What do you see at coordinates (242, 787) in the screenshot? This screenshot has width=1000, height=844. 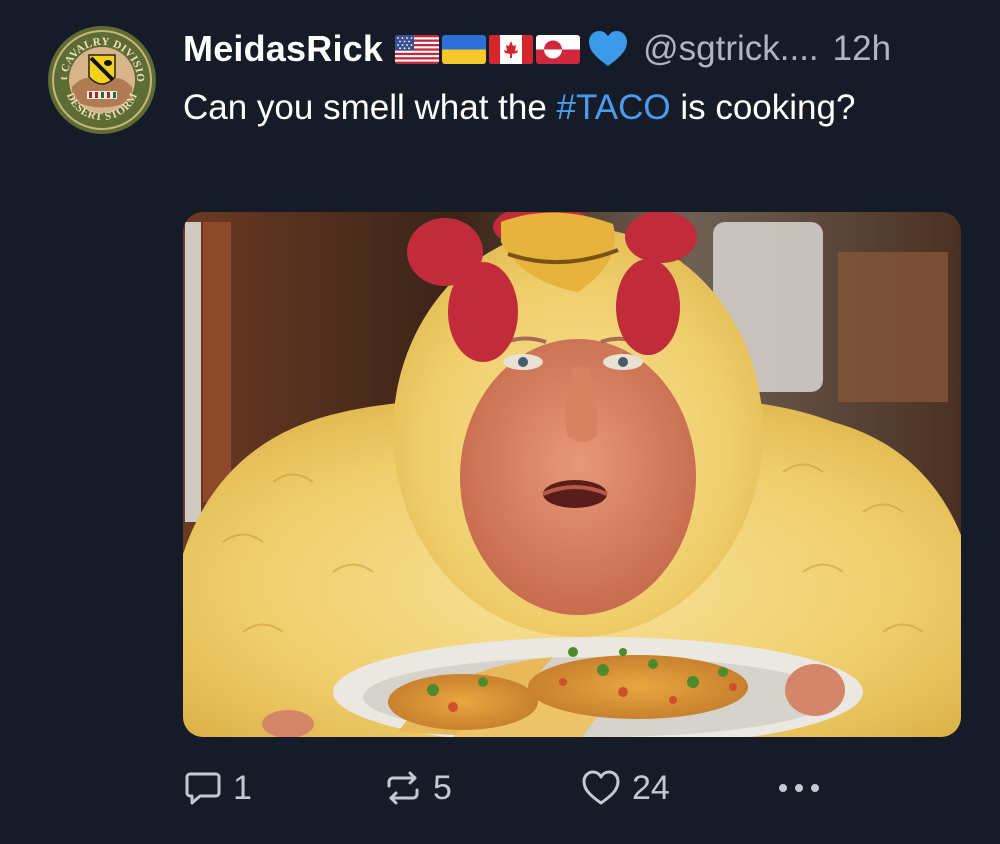 I see `reply-count: 1` at bounding box center [242, 787].